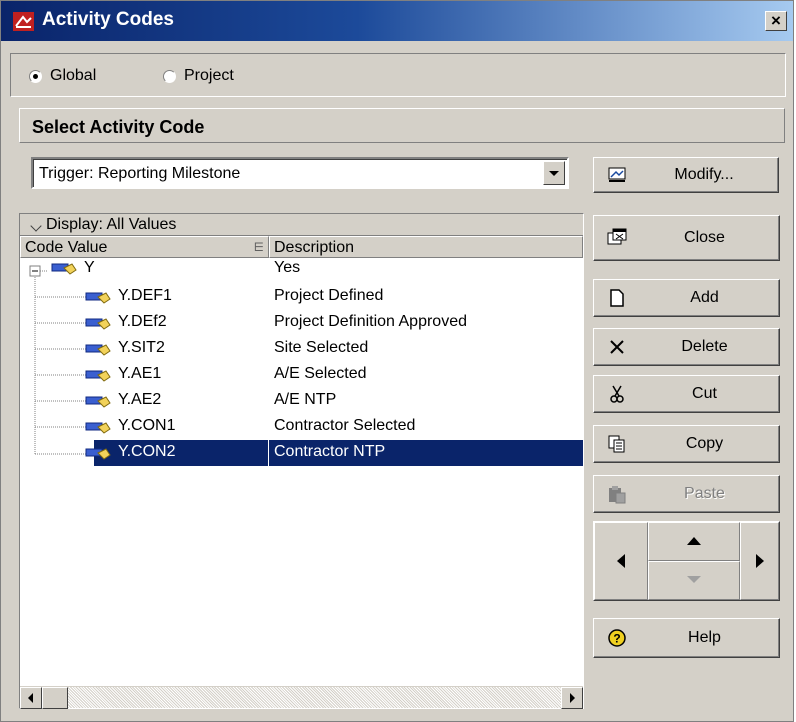 This screenshot has width=796, height=722. Describe the element at coordinates (108, 19) in the screenshot. I see `window-title: Activity Codes` at that location.